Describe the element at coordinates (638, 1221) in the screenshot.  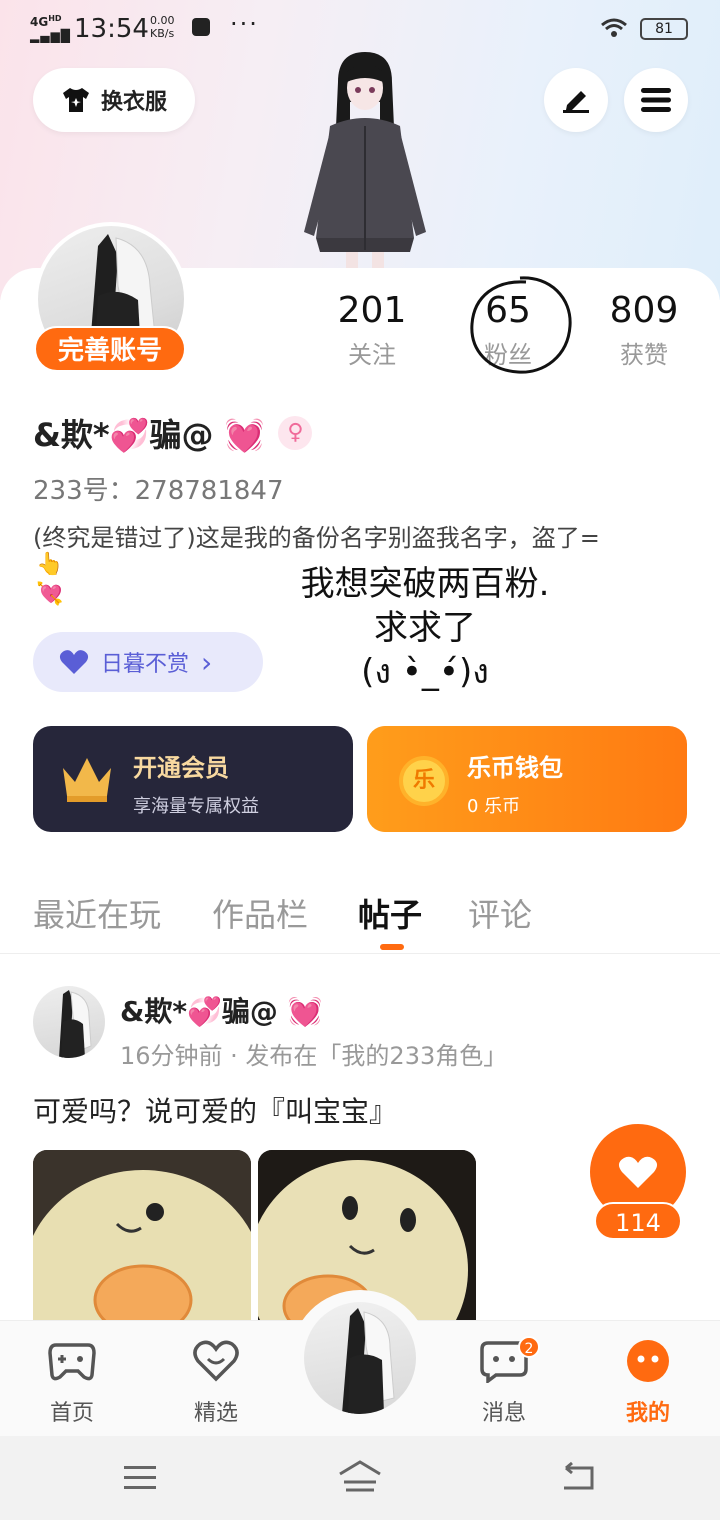
I see `like-count: 114` at that location.